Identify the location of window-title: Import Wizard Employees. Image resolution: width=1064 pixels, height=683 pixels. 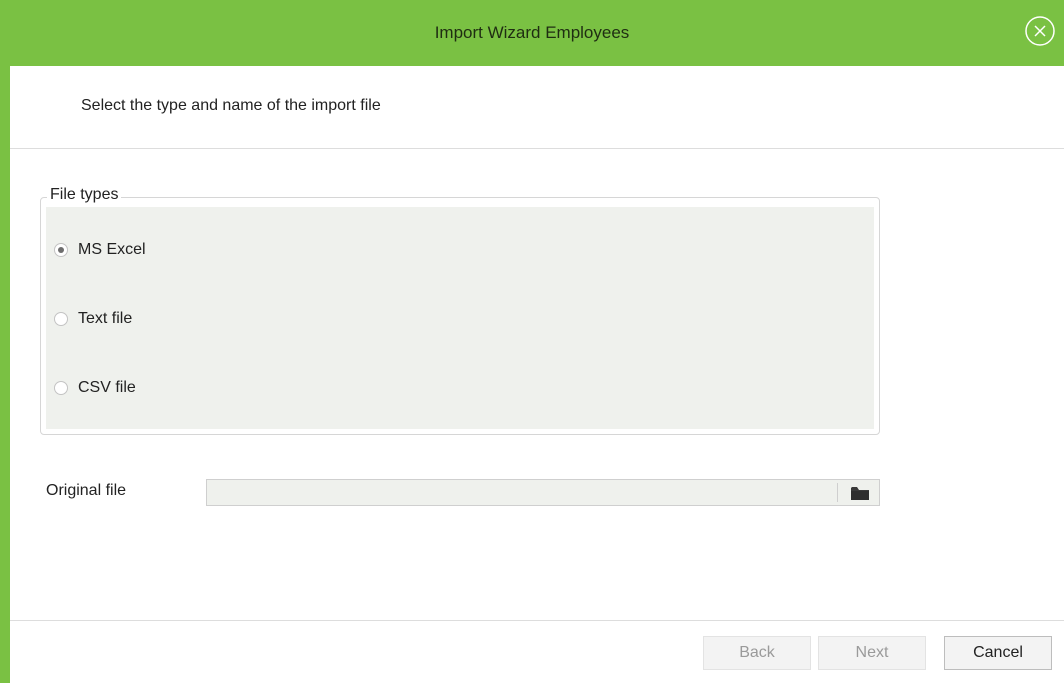
(532, 32).